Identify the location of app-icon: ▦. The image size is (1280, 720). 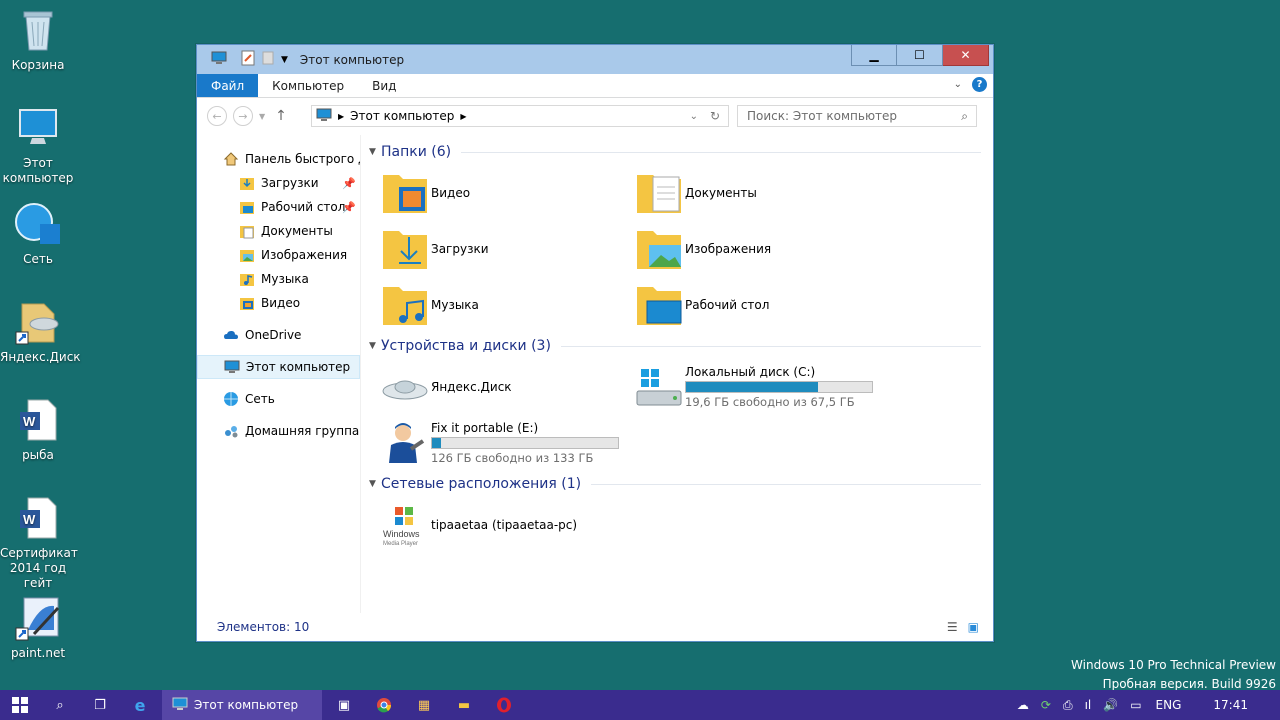
(424, 705).